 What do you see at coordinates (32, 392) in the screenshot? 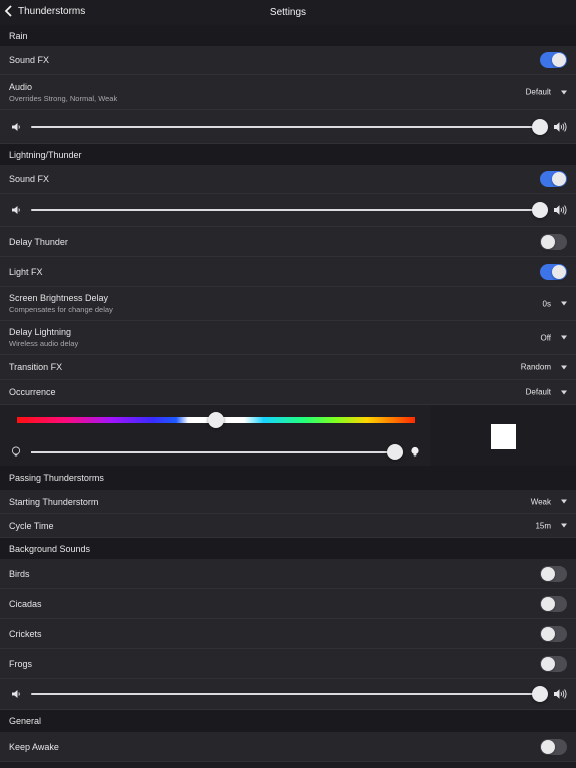
I see `occurrence-label: Occurrence` at bounding box center [32, 392].